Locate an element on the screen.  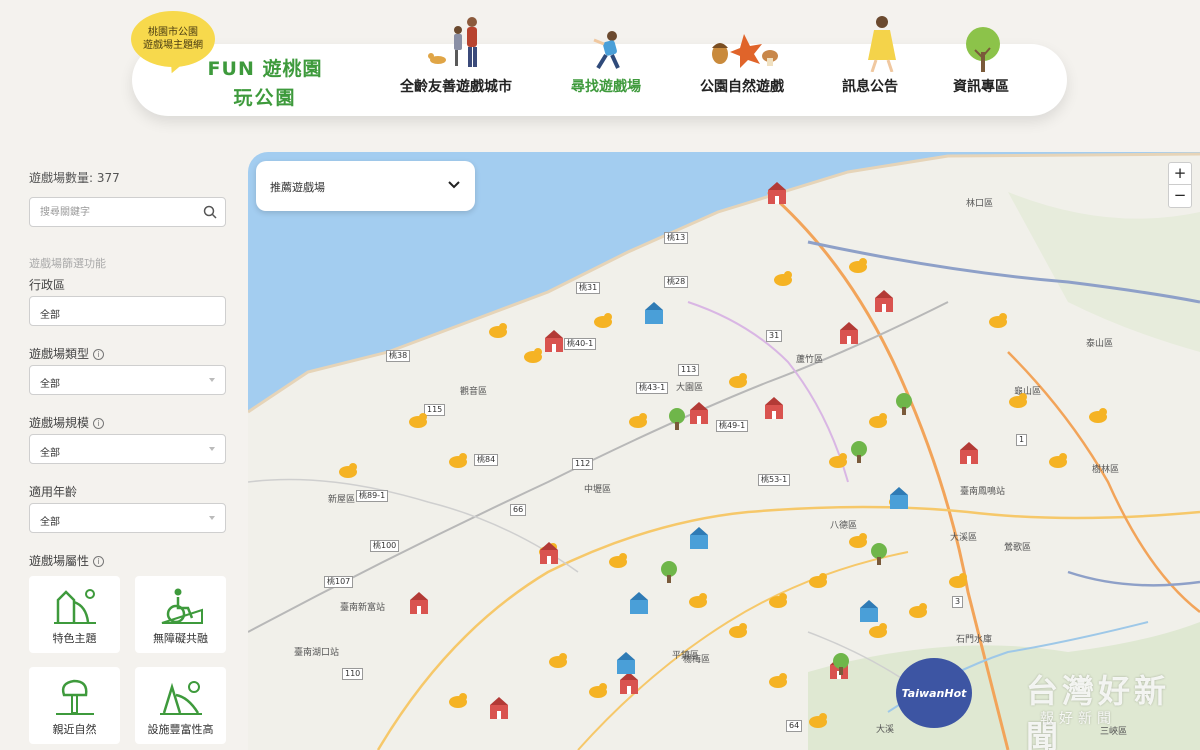
zoom-control: + − is located at coordinates (1180, 185).